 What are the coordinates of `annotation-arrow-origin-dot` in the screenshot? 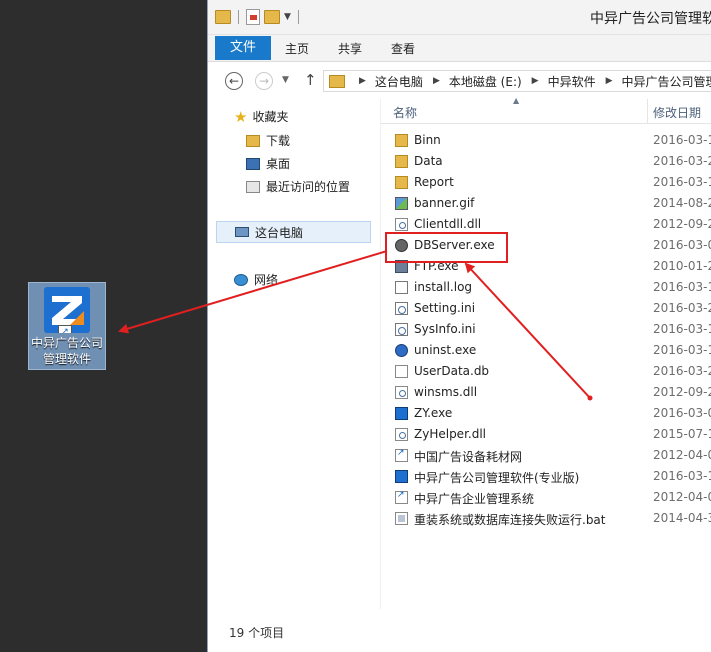 It's located at (590, 398).